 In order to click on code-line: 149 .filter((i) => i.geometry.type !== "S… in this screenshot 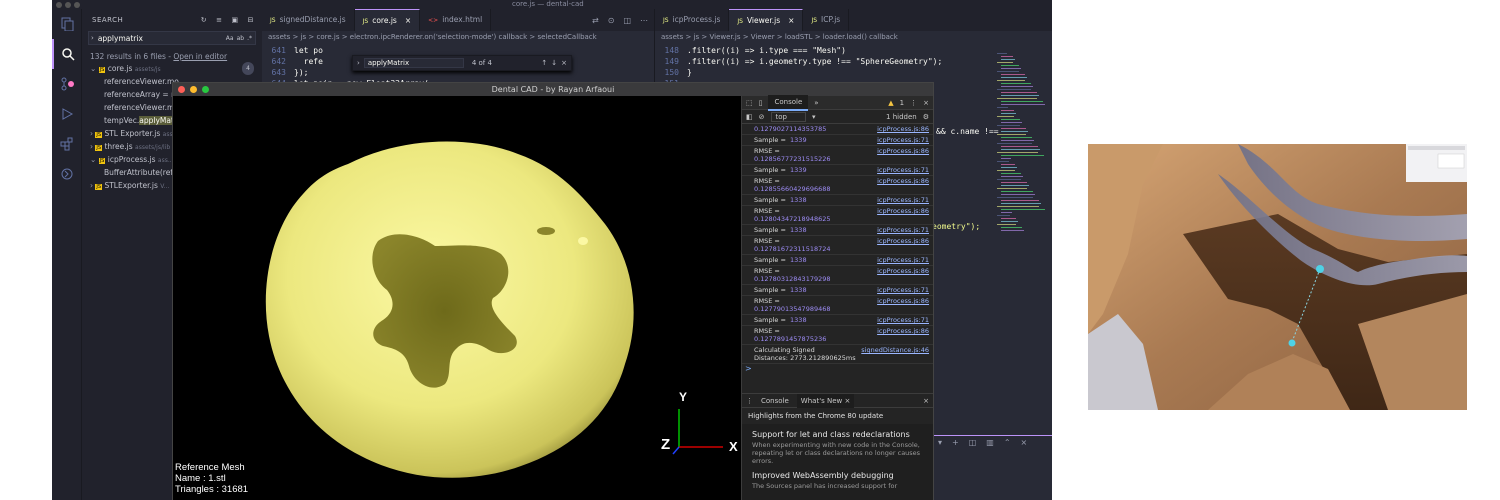, I will do `click(820, 61)`.